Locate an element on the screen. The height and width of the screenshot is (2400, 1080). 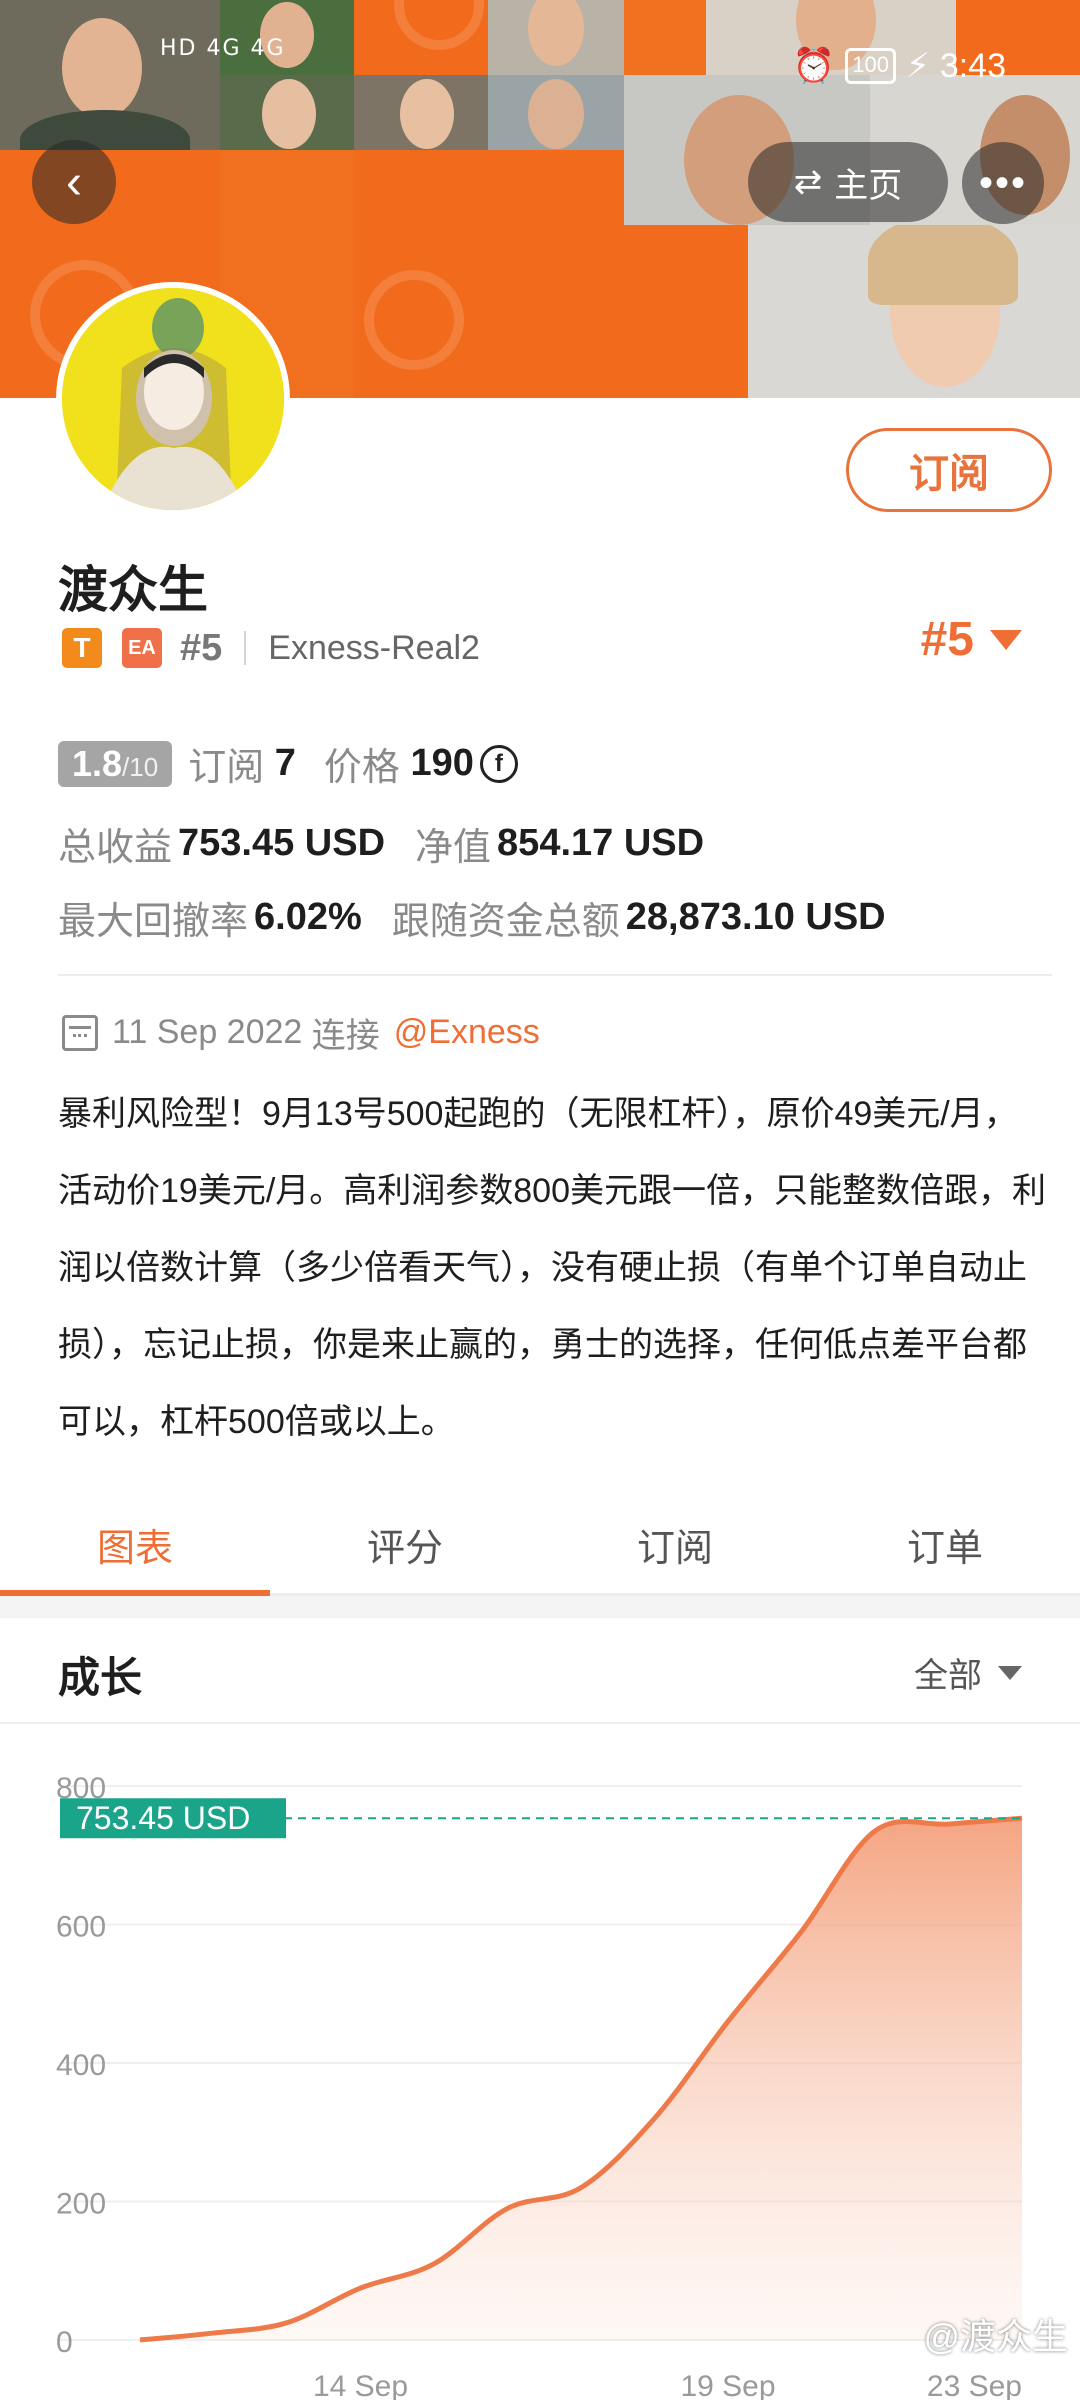
rank-label: #5 is located at coordinates (201, 647).